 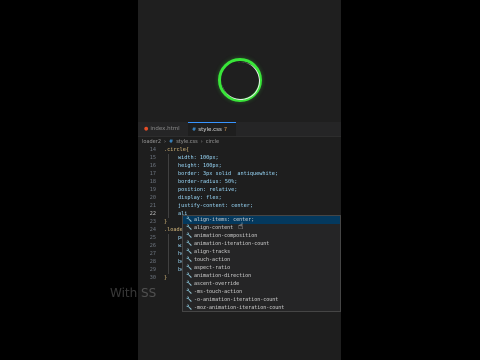 I want to click on code-text: justify-content: center;, so click(x=215, y=206).